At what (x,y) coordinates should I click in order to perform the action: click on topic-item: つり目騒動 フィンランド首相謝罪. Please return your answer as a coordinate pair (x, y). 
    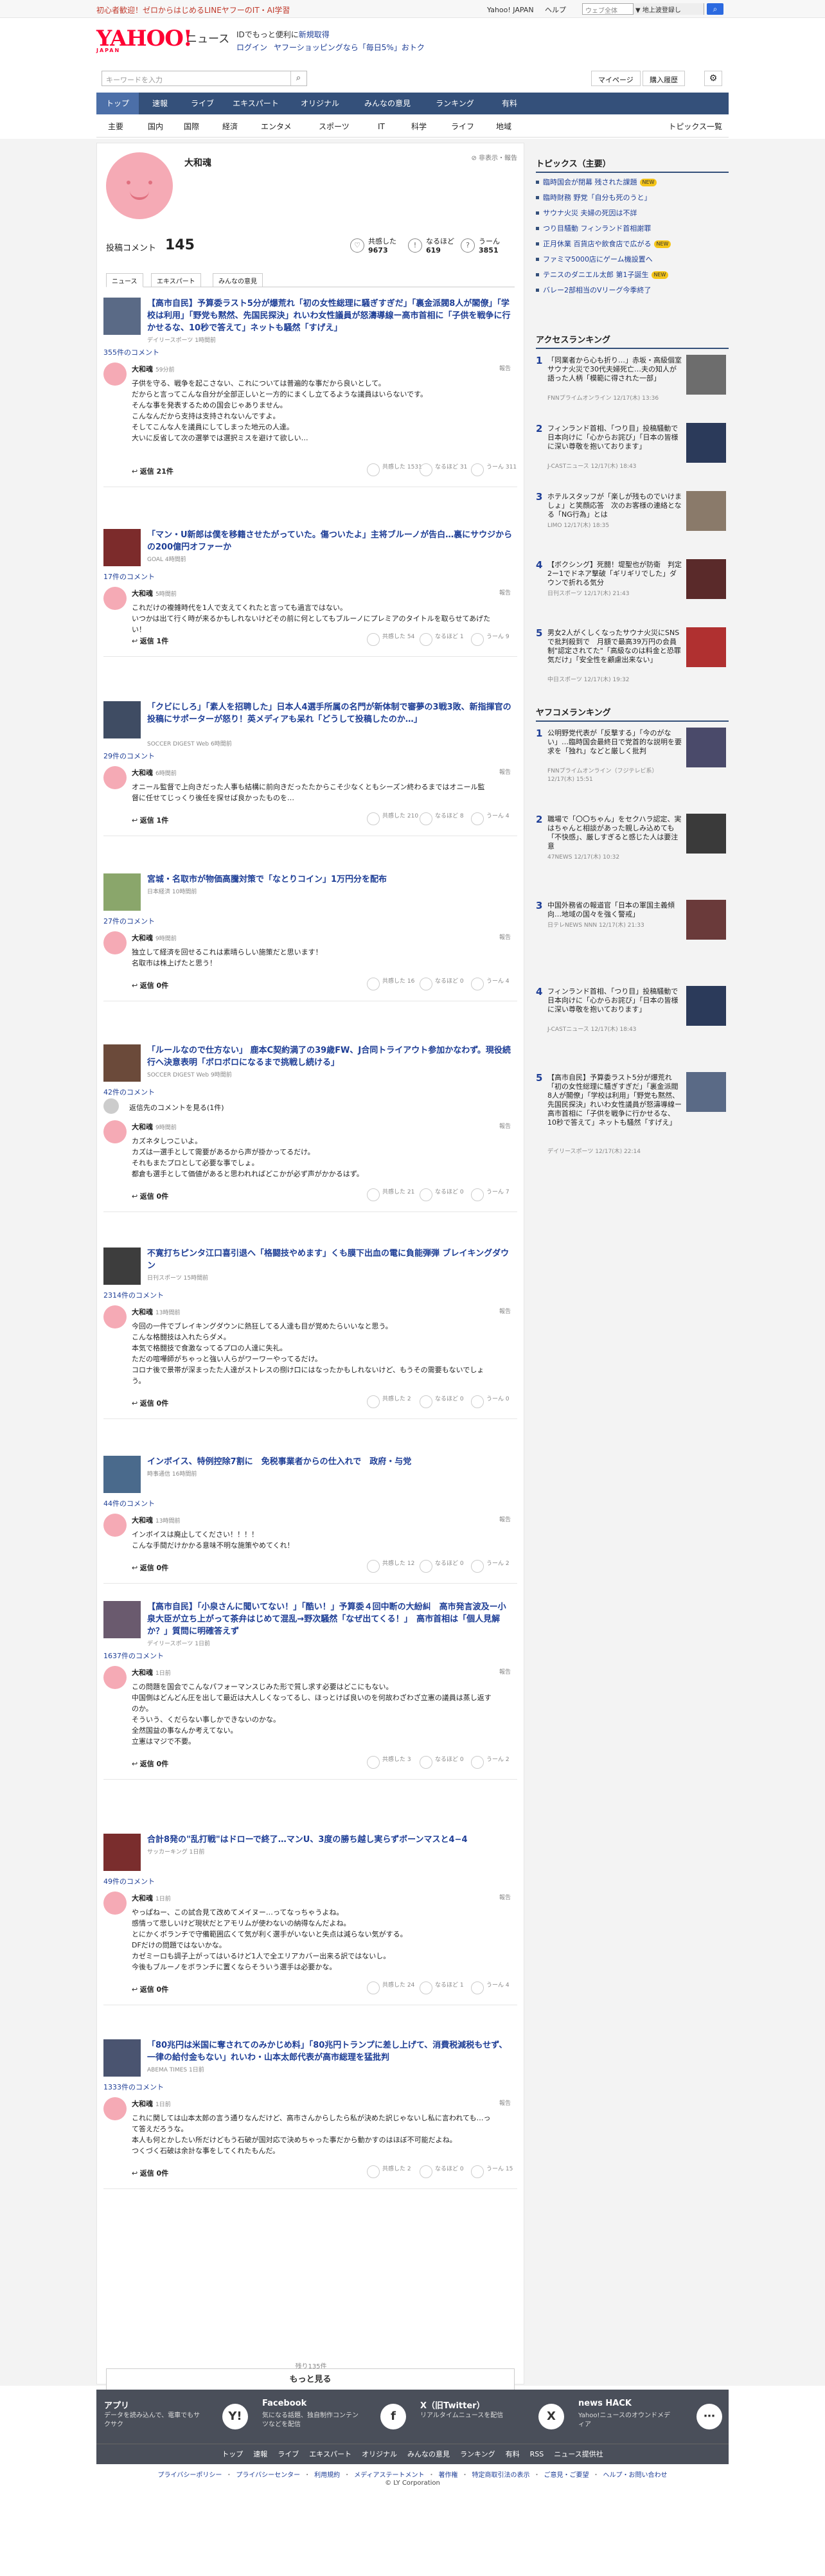
    Looking at the image, I should click on (632, 229).